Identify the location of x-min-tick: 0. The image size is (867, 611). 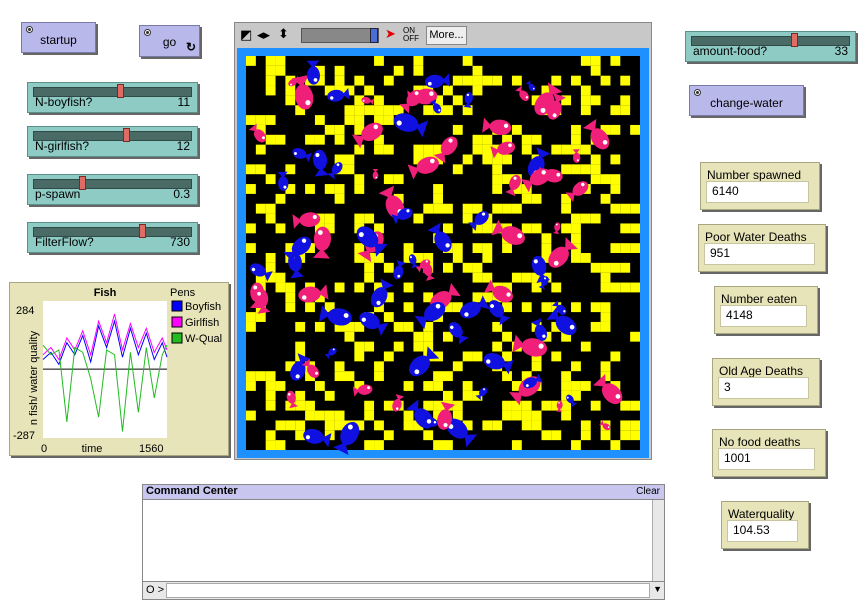
(44, 449).